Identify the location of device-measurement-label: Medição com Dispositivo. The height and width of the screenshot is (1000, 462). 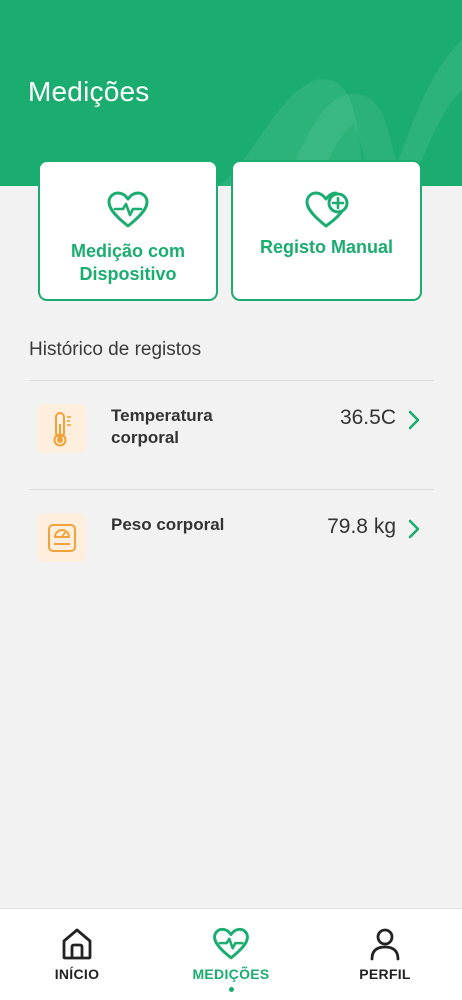
(128, 262).